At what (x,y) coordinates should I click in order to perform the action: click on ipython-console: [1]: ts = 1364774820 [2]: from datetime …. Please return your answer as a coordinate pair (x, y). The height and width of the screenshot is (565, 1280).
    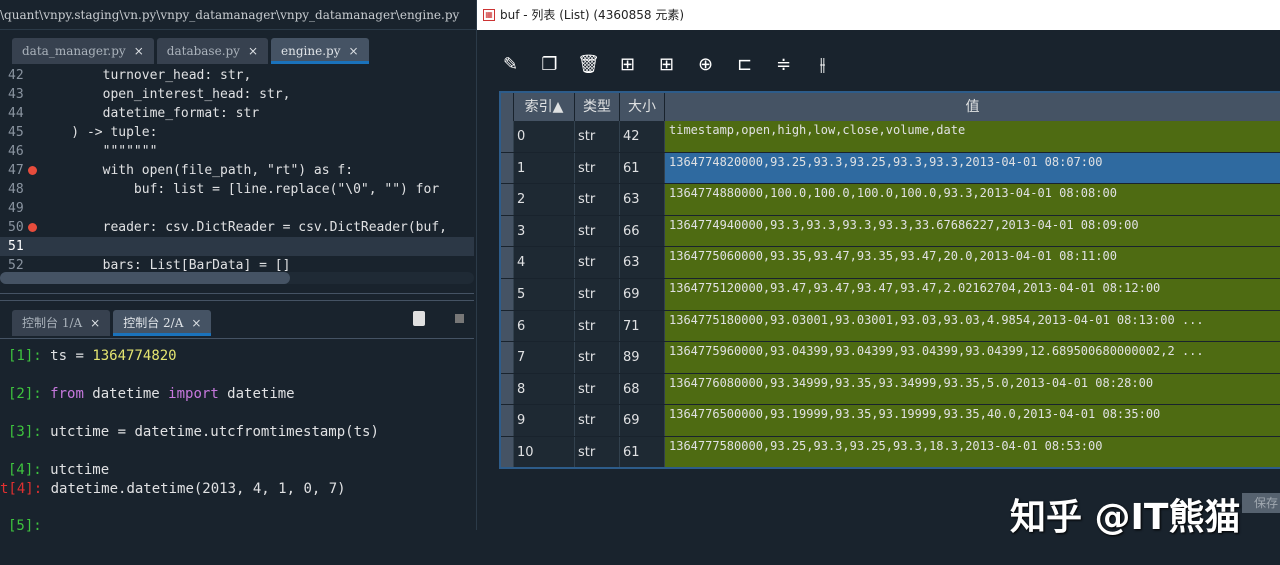
    Looking at the image, I should click on (237, 451).